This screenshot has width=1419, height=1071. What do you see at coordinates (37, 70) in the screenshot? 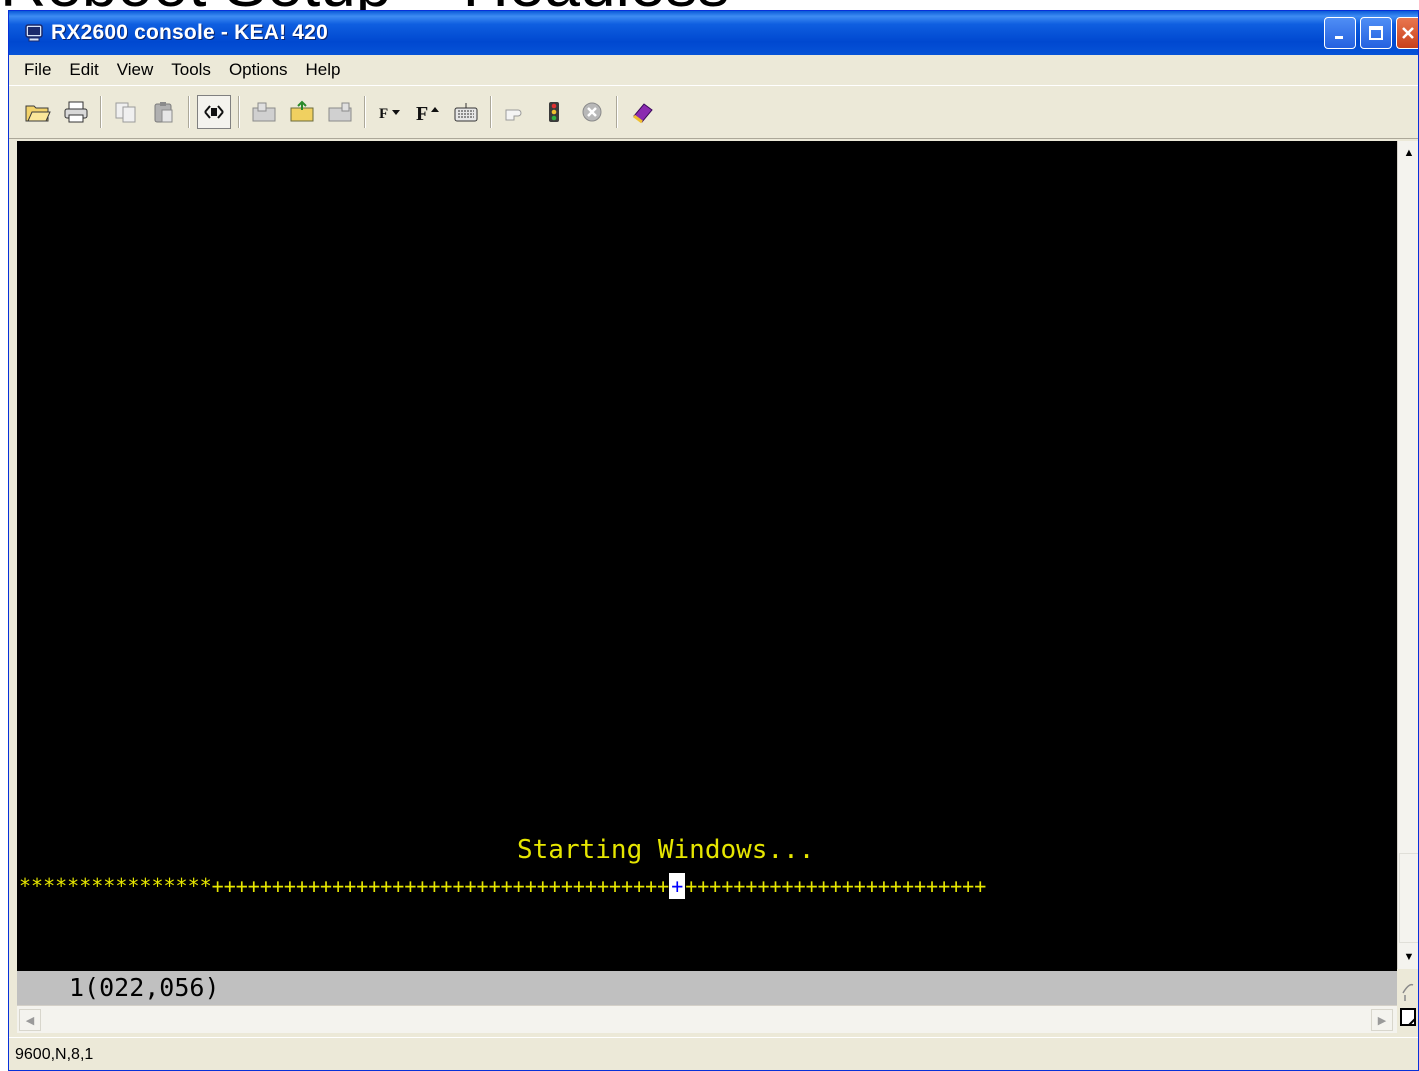
I see `menu-file: File` at bounding box center [37, 70].